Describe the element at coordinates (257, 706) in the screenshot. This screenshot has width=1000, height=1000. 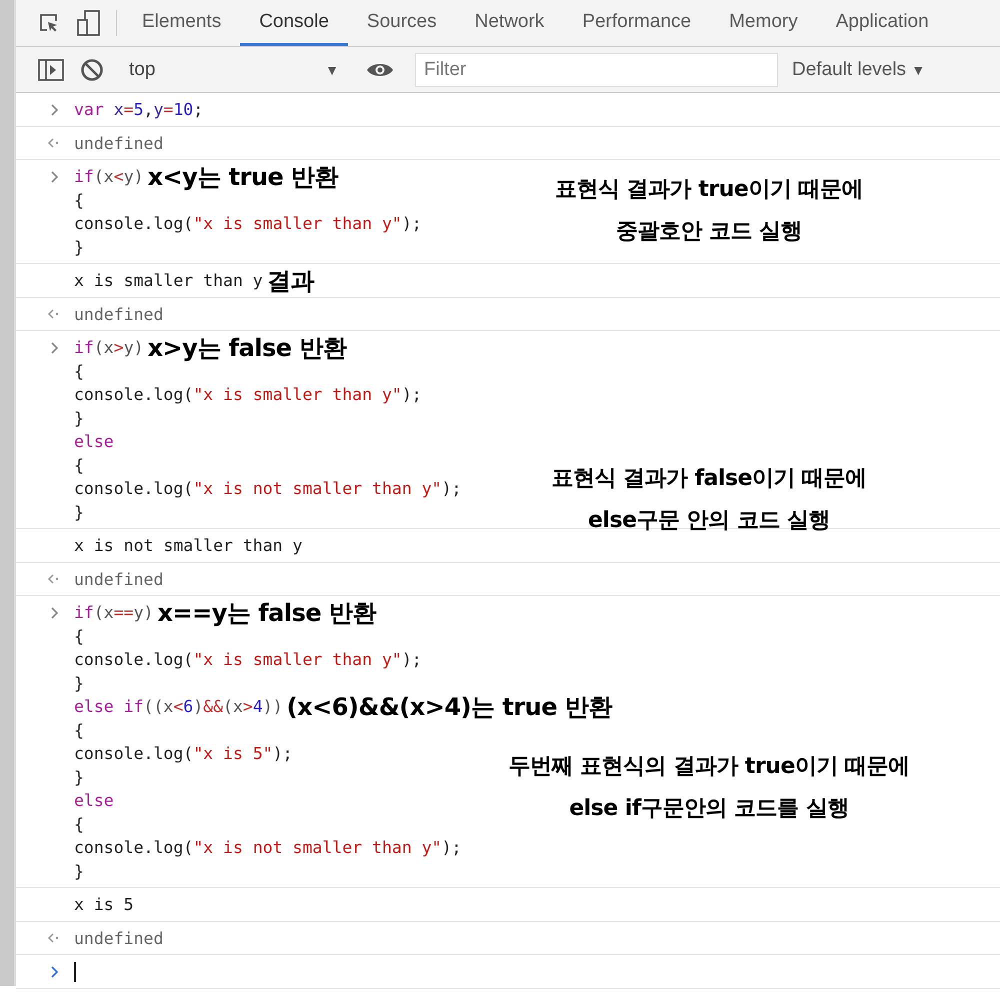
I see `code-text: 4` at that location.